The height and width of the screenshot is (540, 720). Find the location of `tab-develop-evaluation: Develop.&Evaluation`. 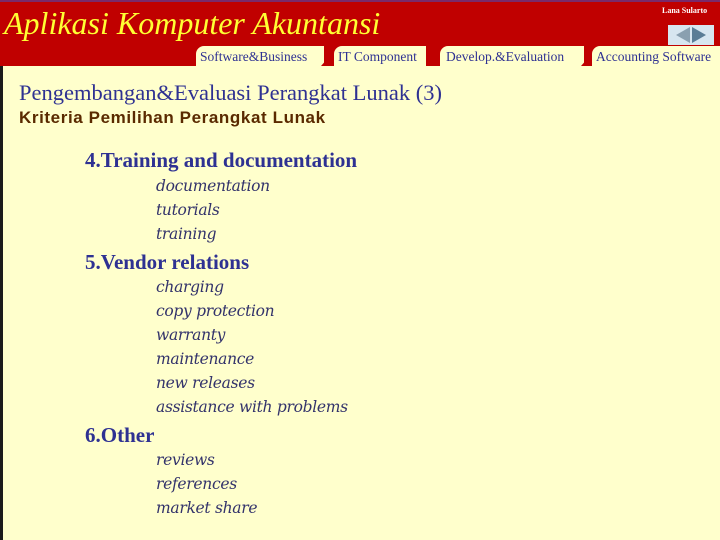

tab-develop-evaluation: Develop.&Evaluation is located at coordinates (512, 56).